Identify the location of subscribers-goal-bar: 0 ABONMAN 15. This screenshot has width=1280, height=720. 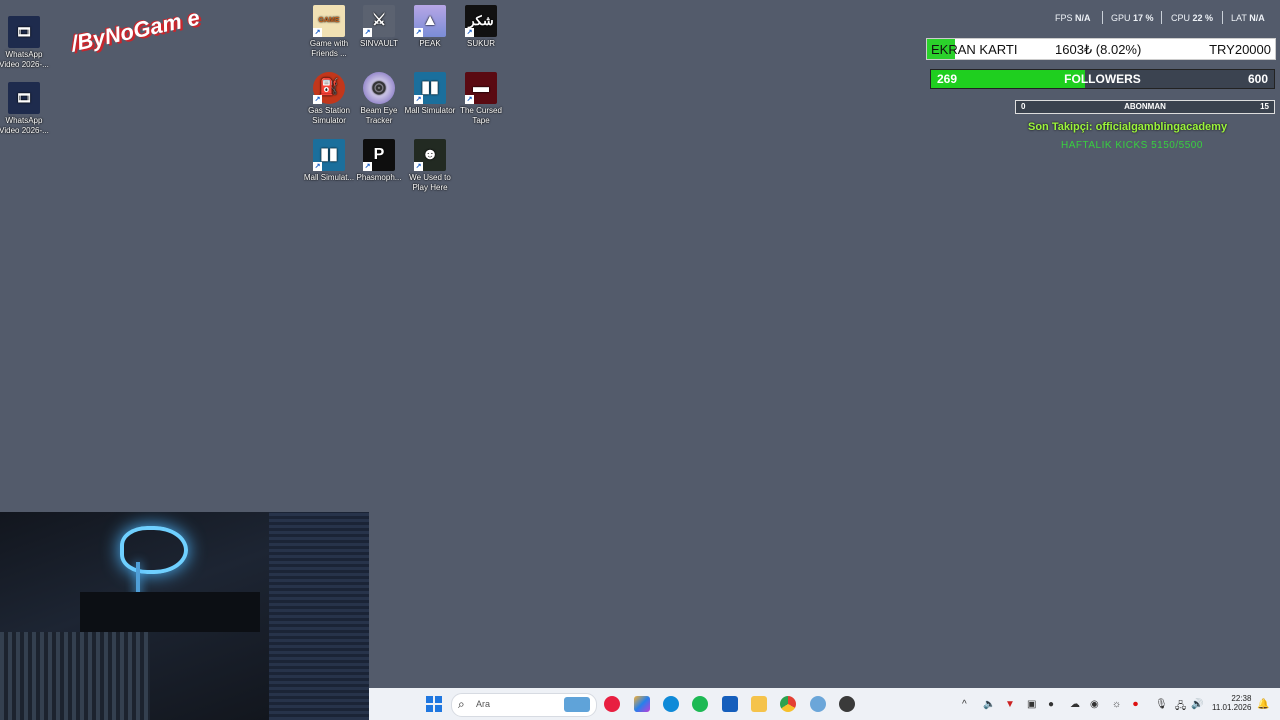
(1145, 107).